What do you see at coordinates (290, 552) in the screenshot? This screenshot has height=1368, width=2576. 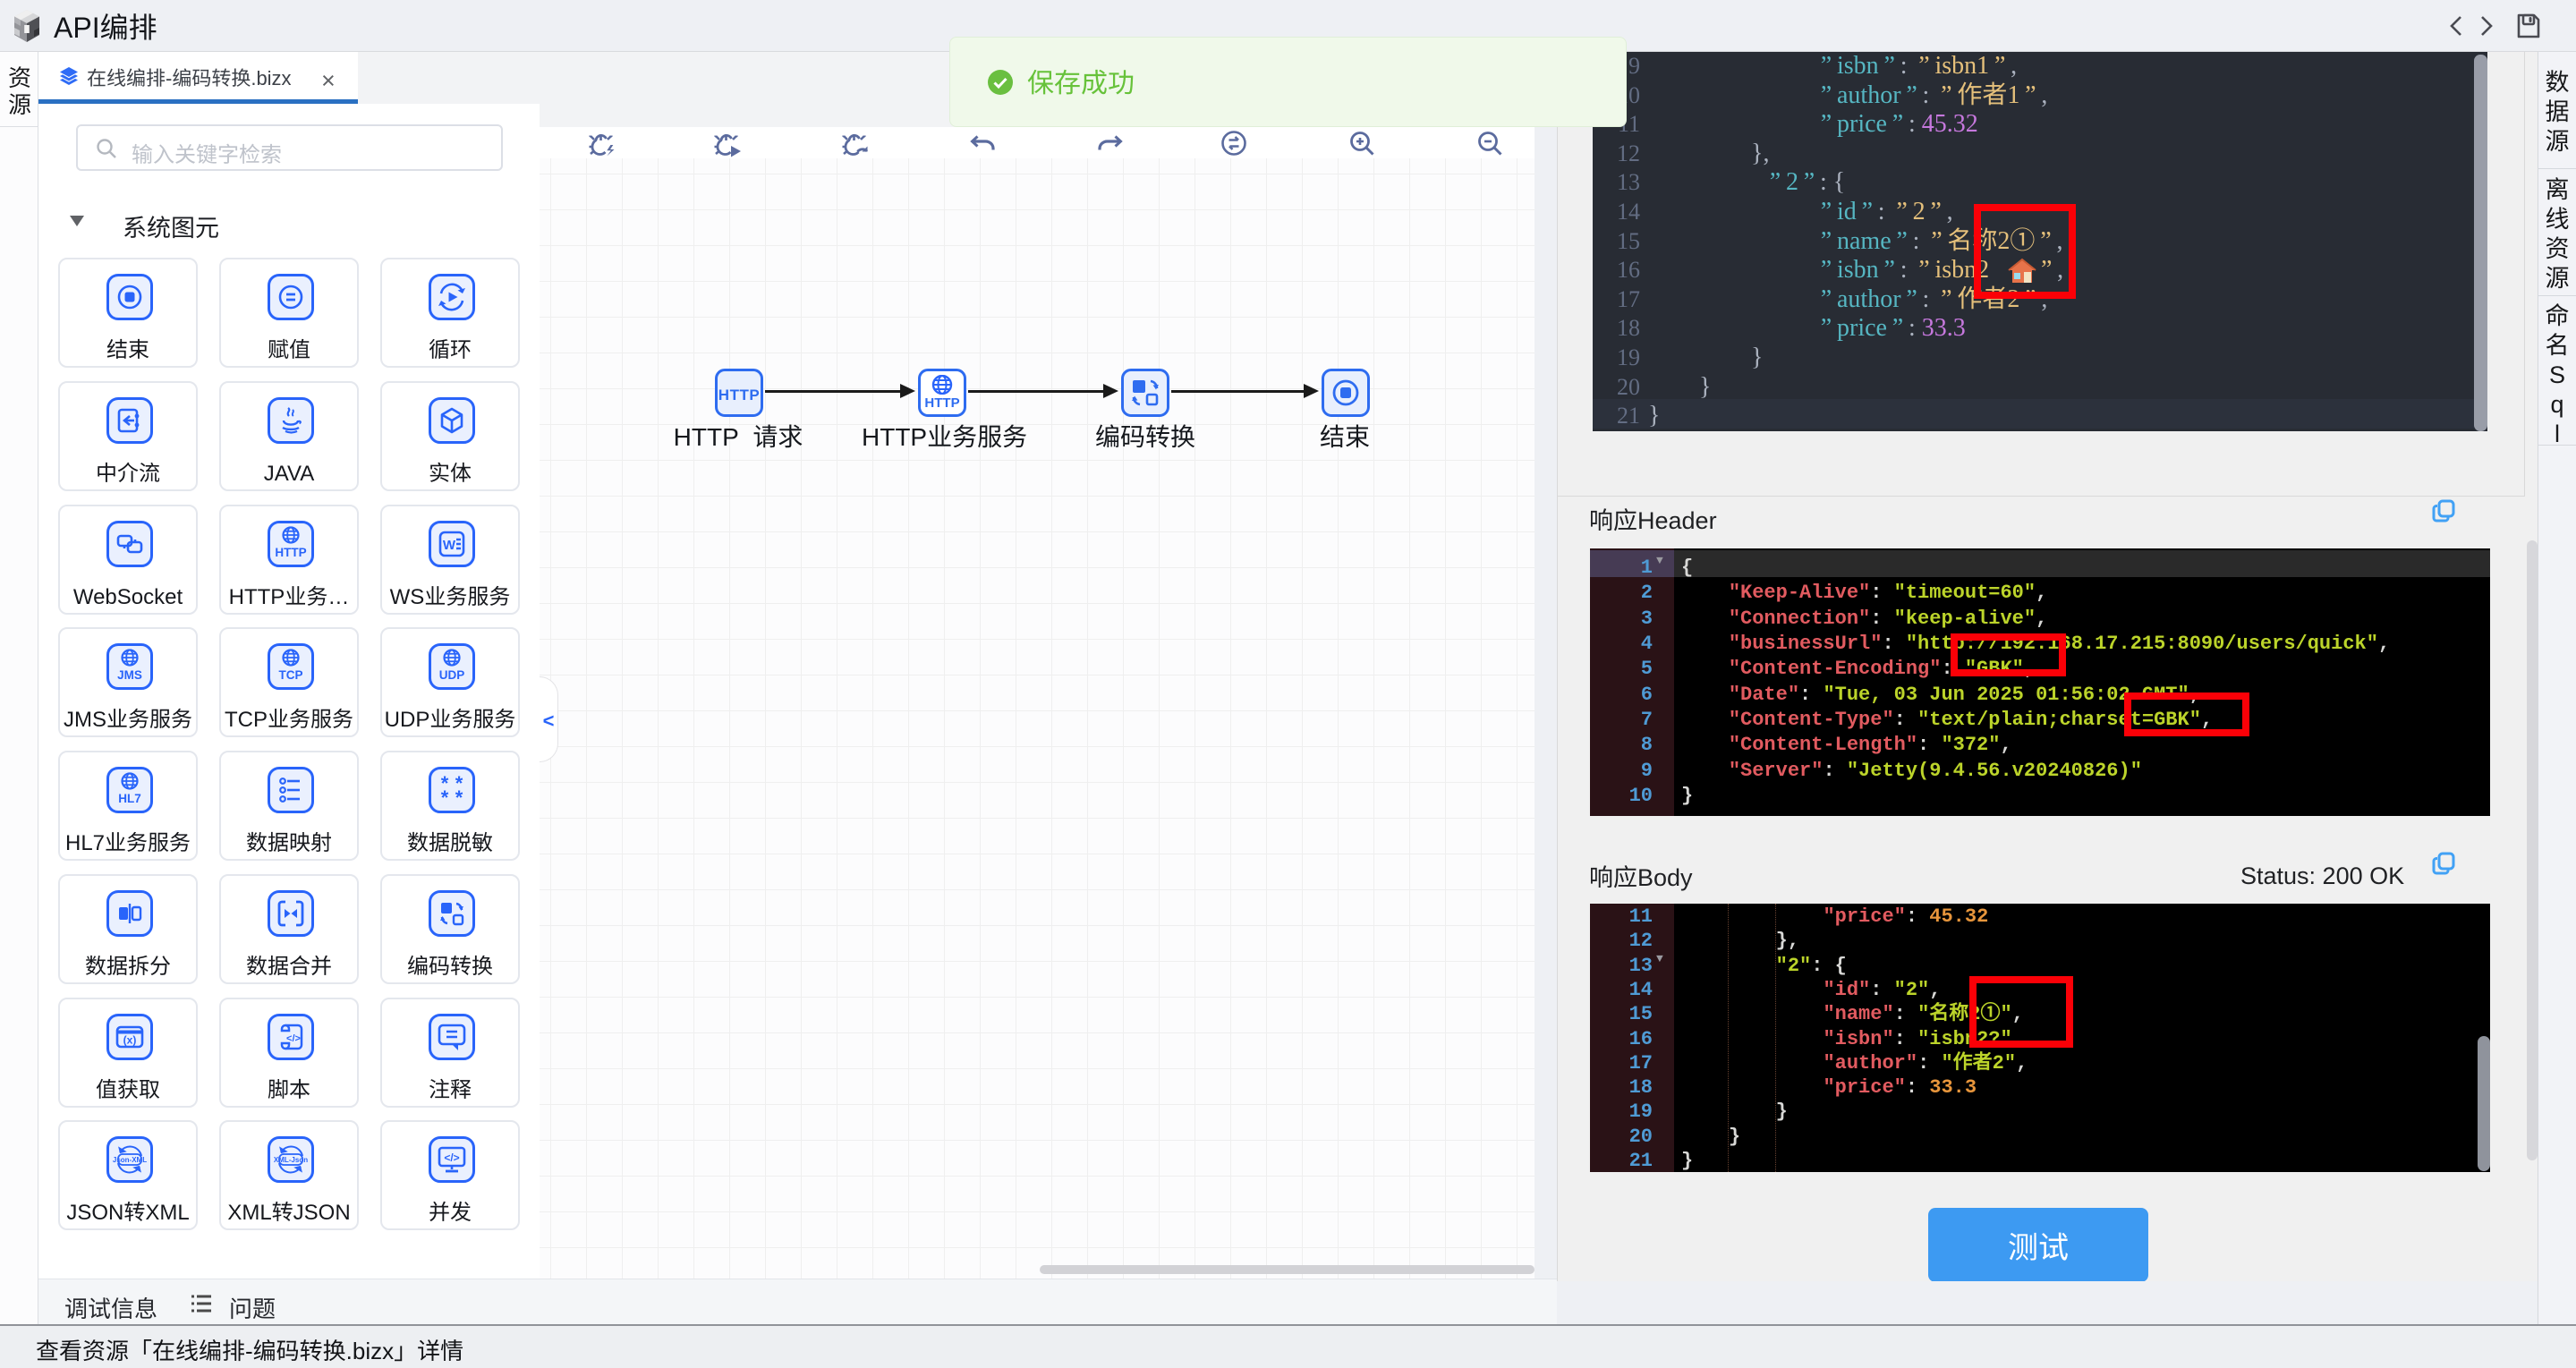 I see `svg-text: HTTP` at bounding box center [290, 552].